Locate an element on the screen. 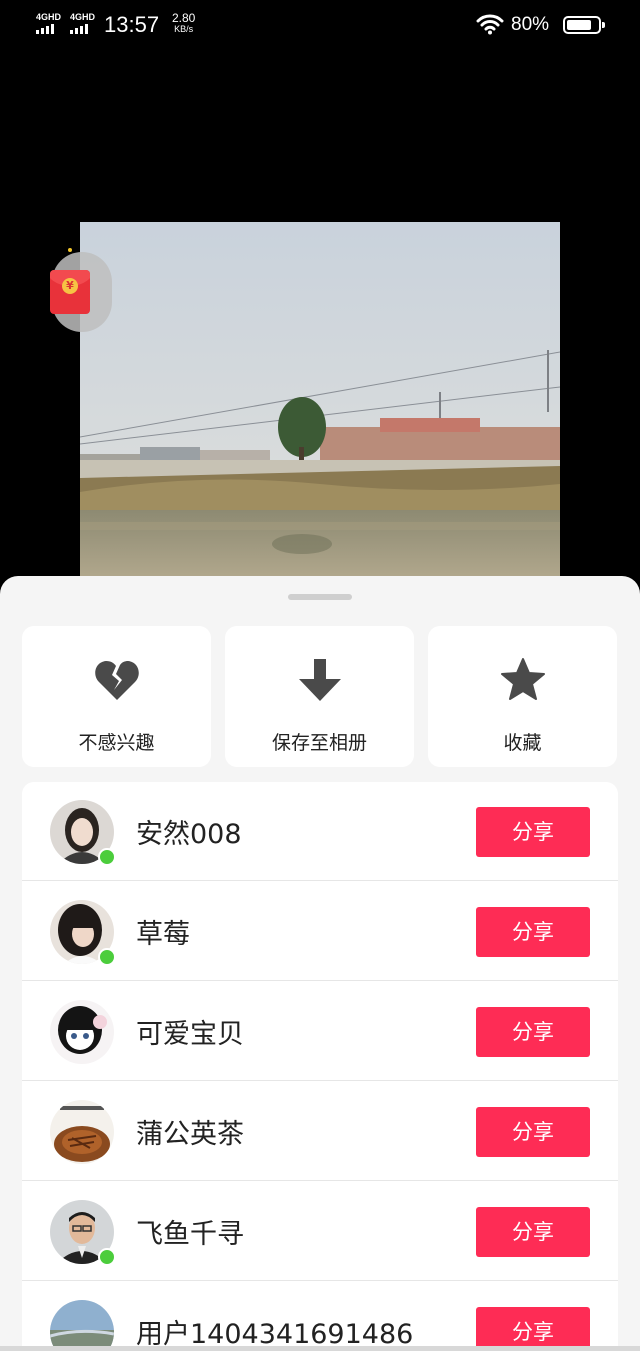  friend-name: 草莓 is located at coordinates (163, 934).